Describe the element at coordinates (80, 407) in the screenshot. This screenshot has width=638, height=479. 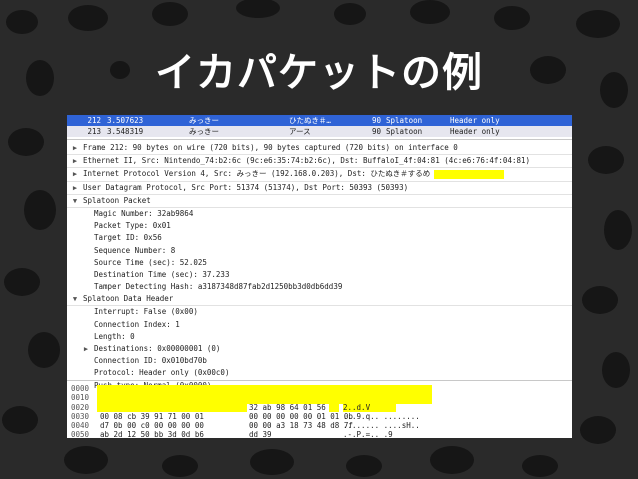
I see `hex-off: 0020` at that location.